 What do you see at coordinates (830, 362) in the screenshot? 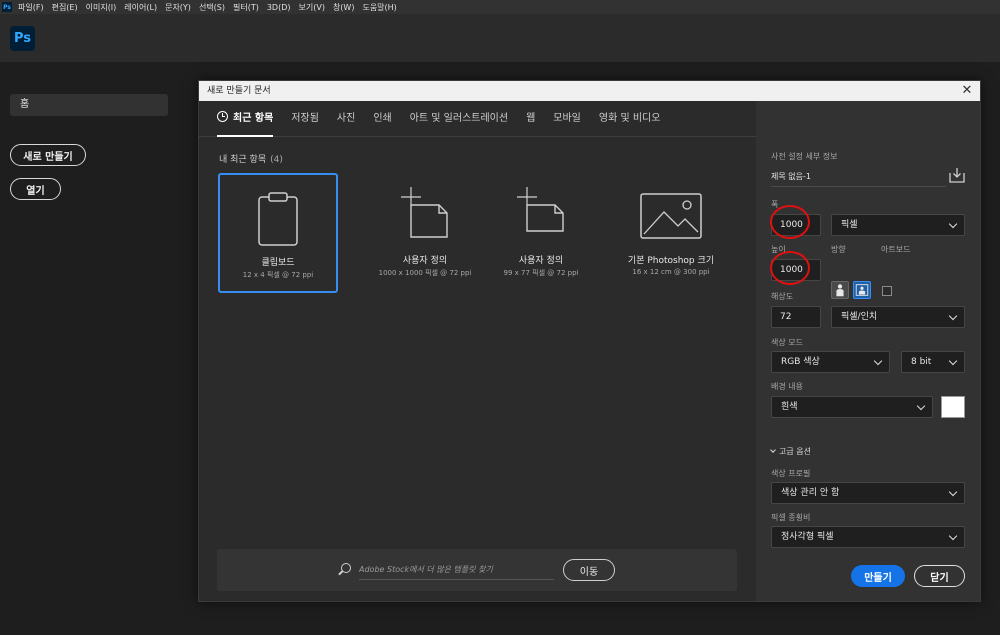
I see `color-mode-dropdown: RGB 색상` at bounding box center [830, 362].